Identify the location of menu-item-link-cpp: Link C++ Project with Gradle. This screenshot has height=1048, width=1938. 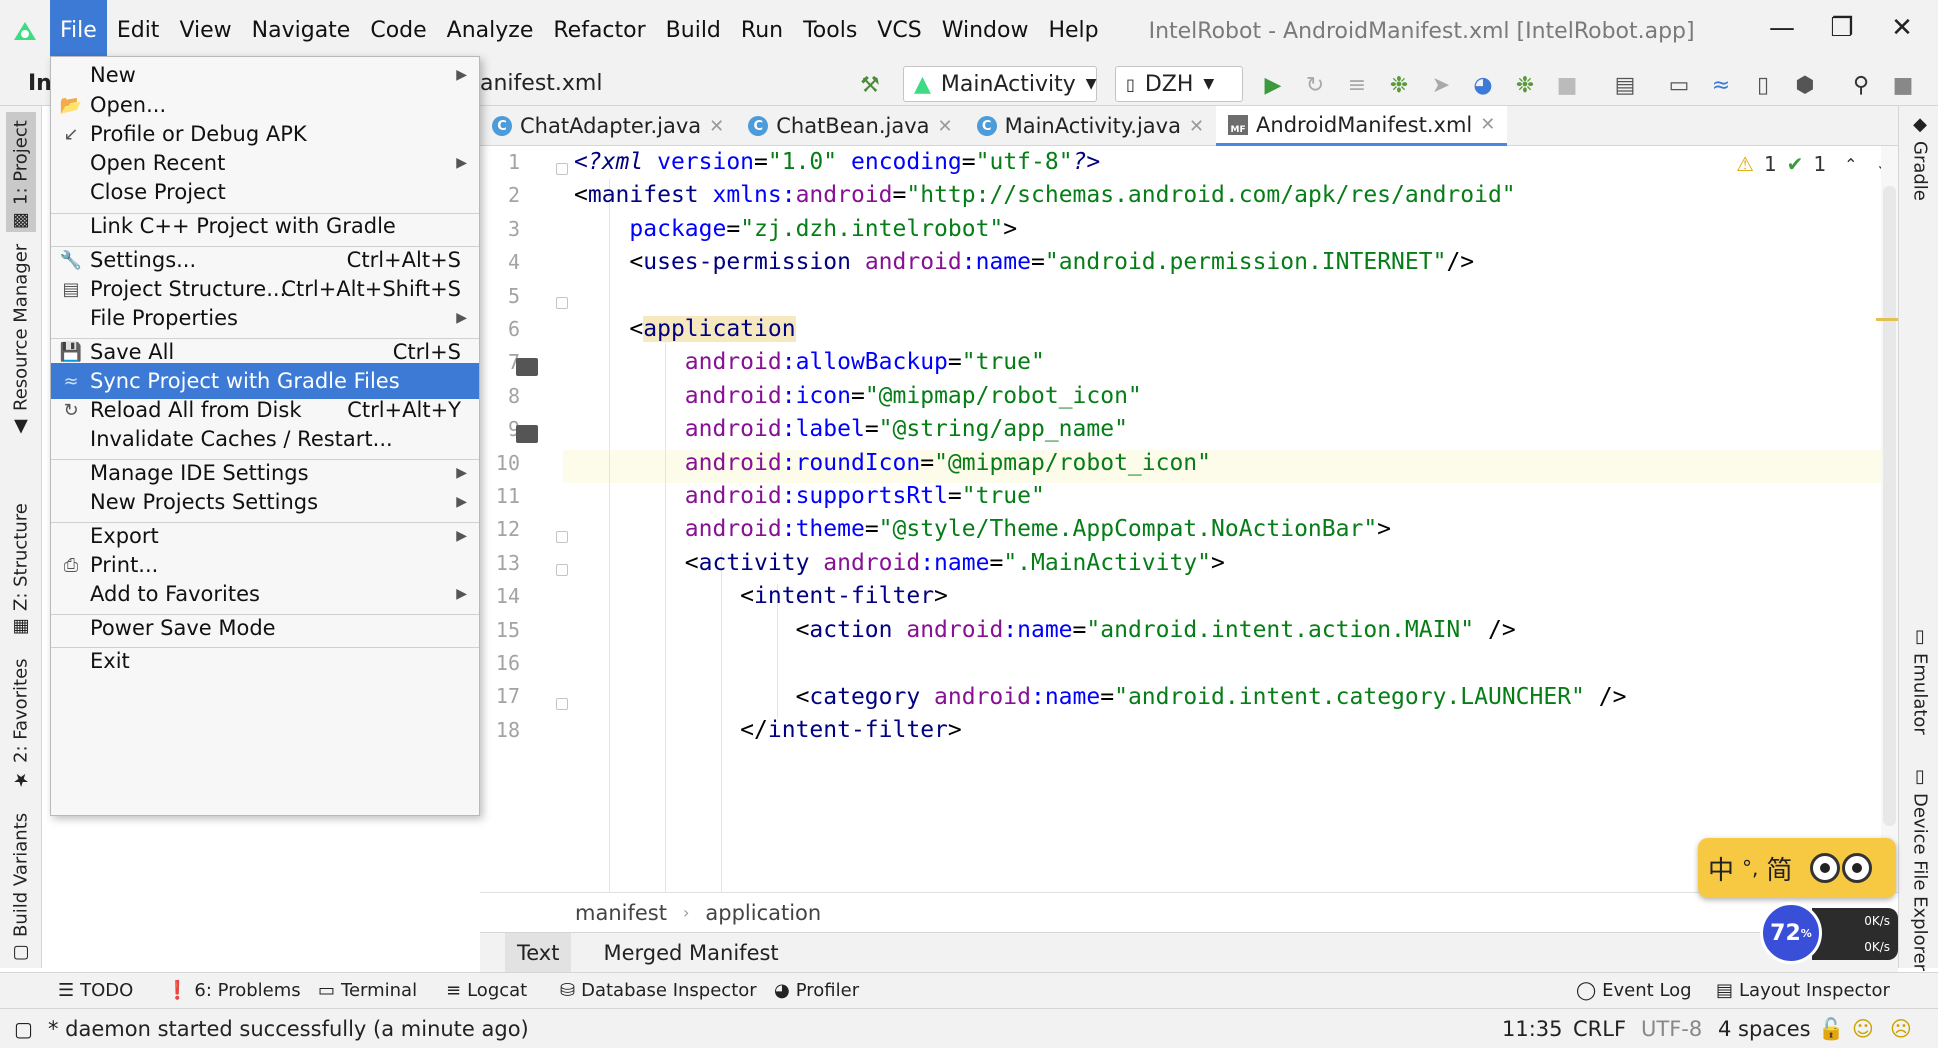
(265, 226).